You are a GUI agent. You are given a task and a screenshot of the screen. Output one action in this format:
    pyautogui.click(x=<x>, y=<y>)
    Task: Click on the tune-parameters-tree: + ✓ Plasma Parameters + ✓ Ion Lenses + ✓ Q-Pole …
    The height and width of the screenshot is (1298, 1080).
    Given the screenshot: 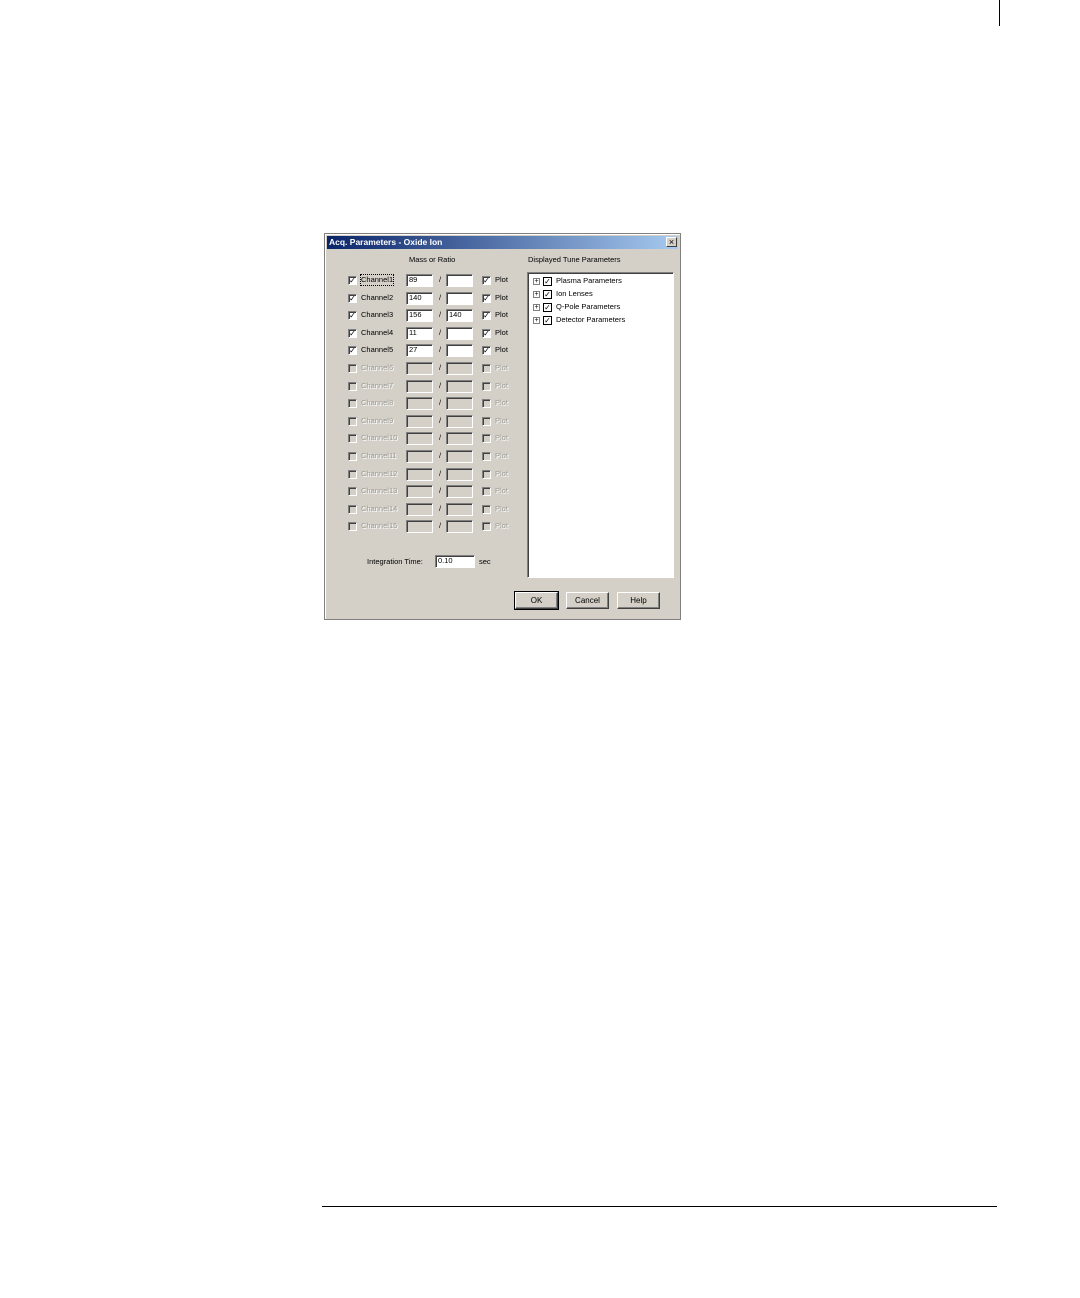 What is the action you would take?
    pyautogui.click(x=600, y=425)
    